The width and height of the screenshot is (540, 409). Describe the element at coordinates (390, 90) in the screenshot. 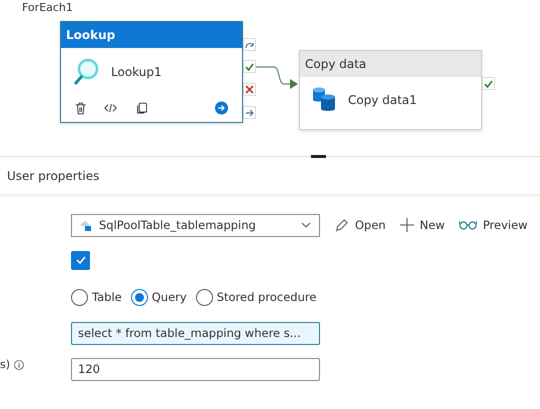

I see `activity-node: Copy data Copy data1` at that location.